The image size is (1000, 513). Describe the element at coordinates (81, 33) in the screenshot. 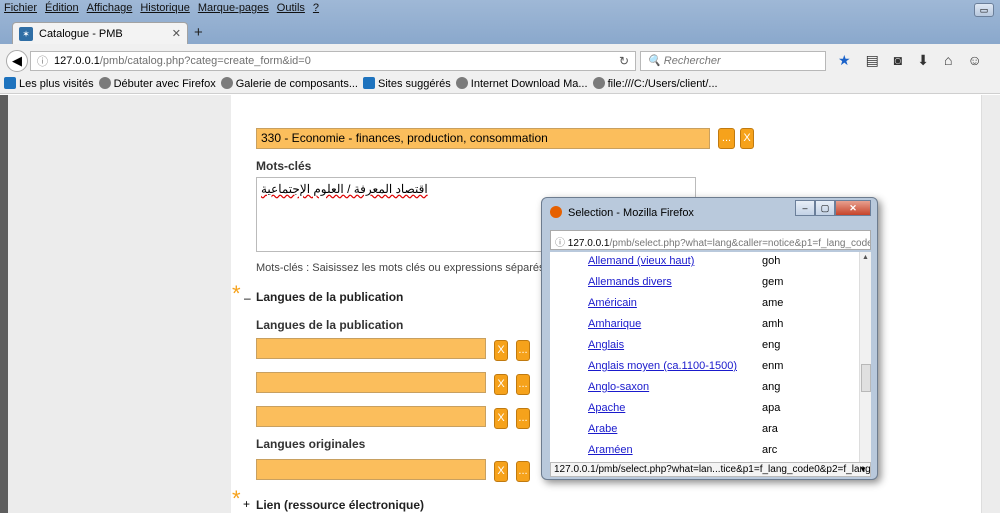

I see `tab-title: Catalogue - PMB` at that location.